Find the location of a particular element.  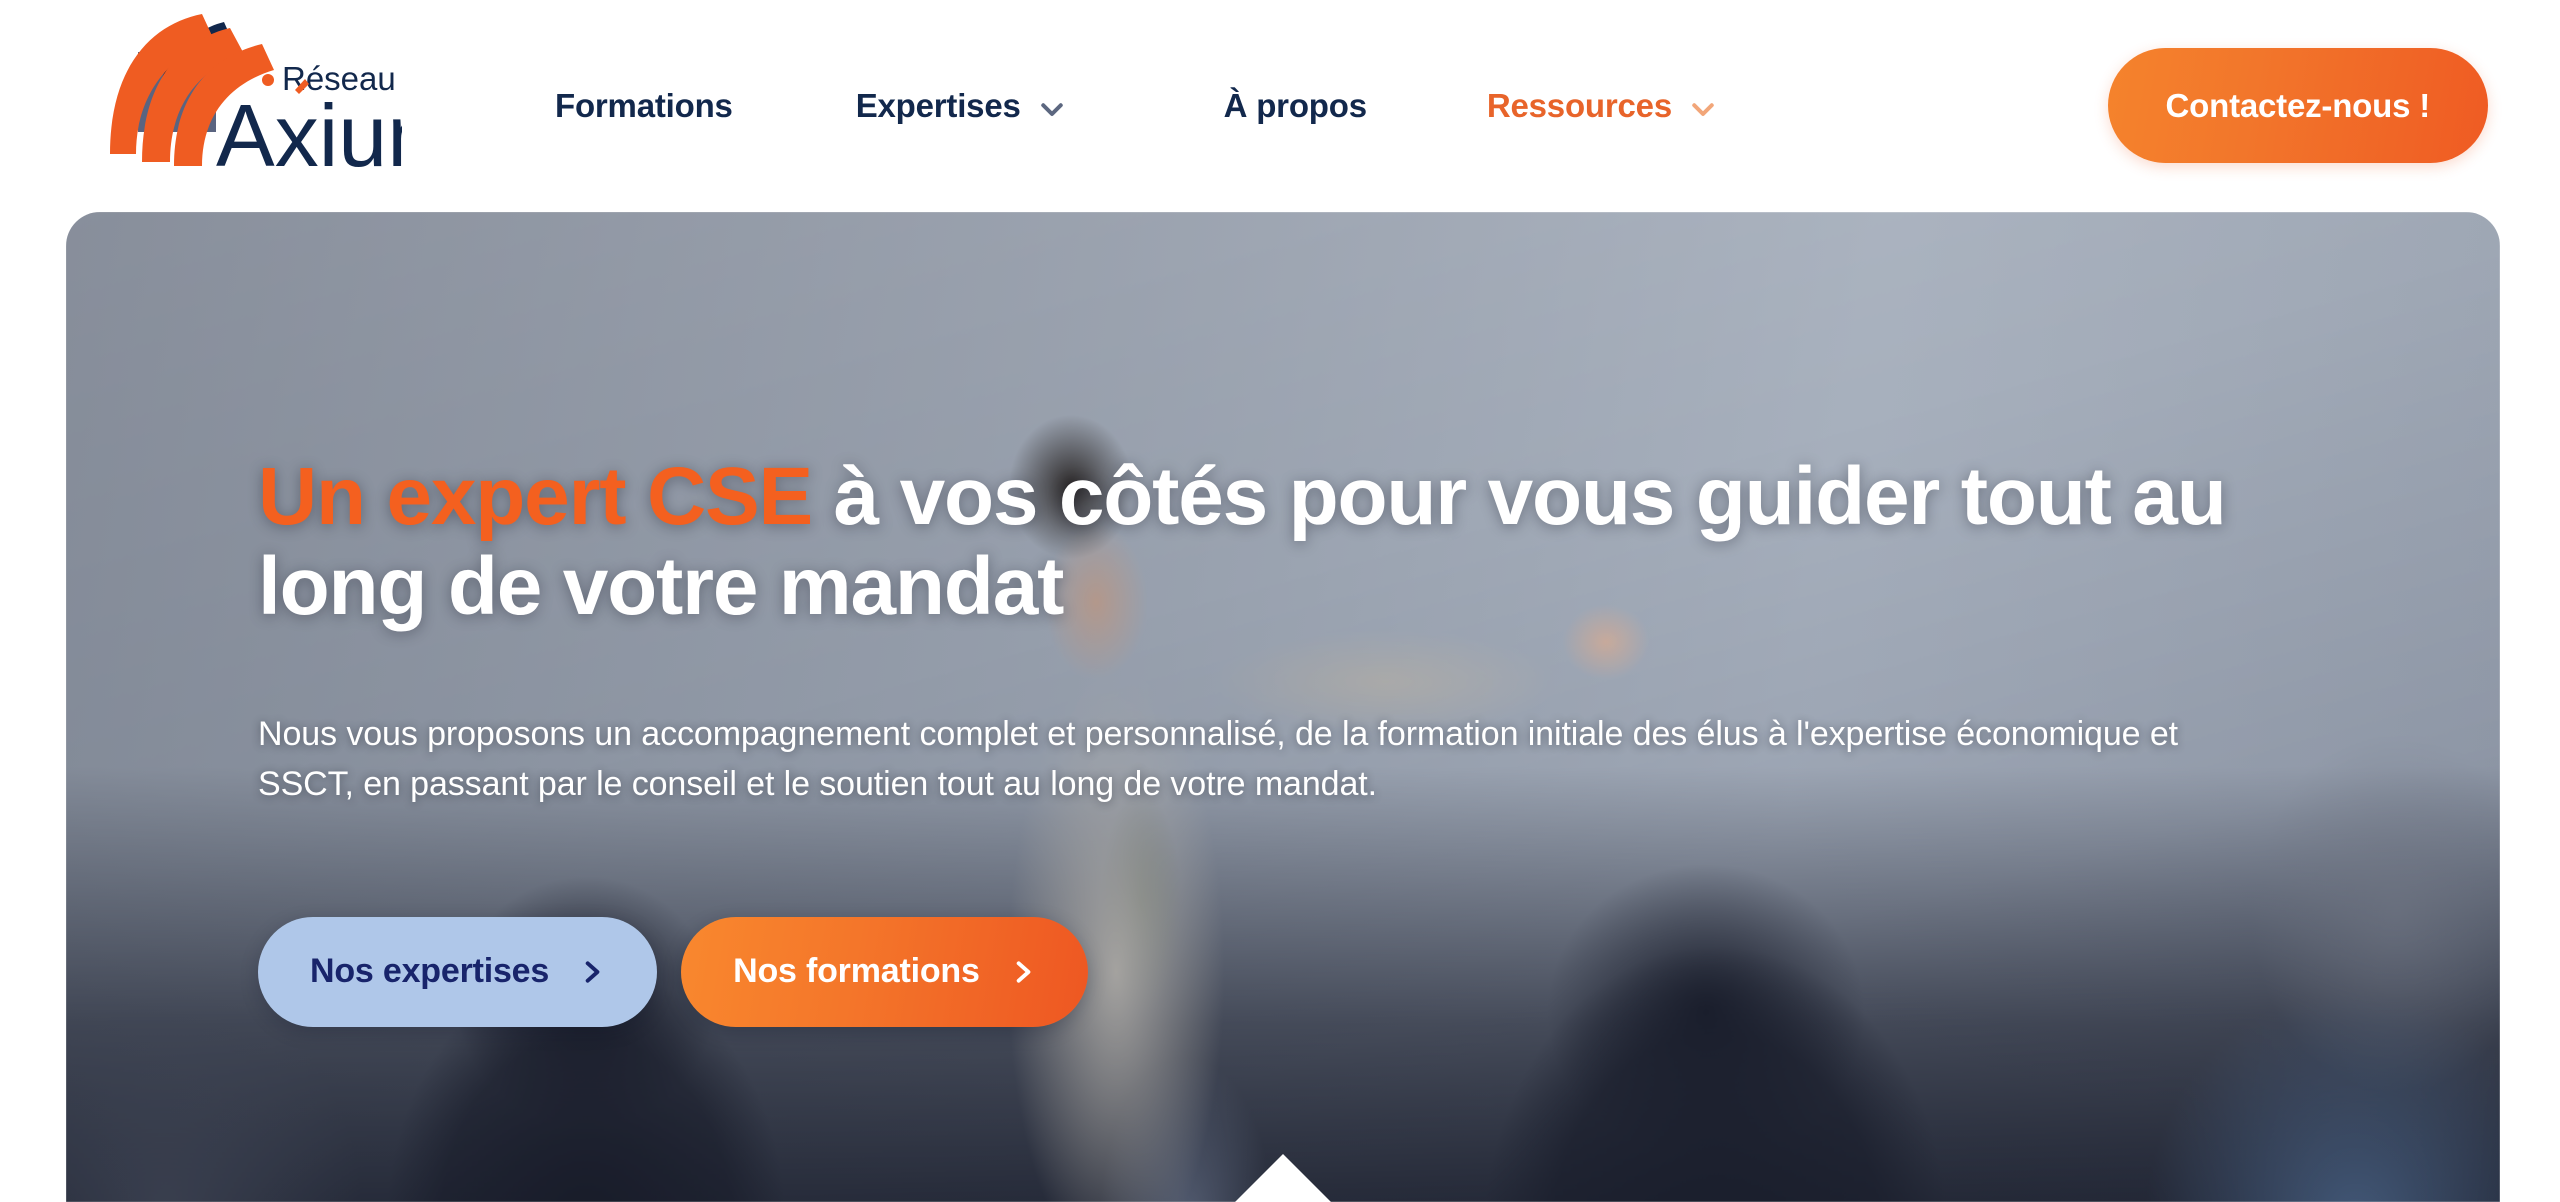

nos-formations-button: Nos formations is located at coordinates (884, 971).